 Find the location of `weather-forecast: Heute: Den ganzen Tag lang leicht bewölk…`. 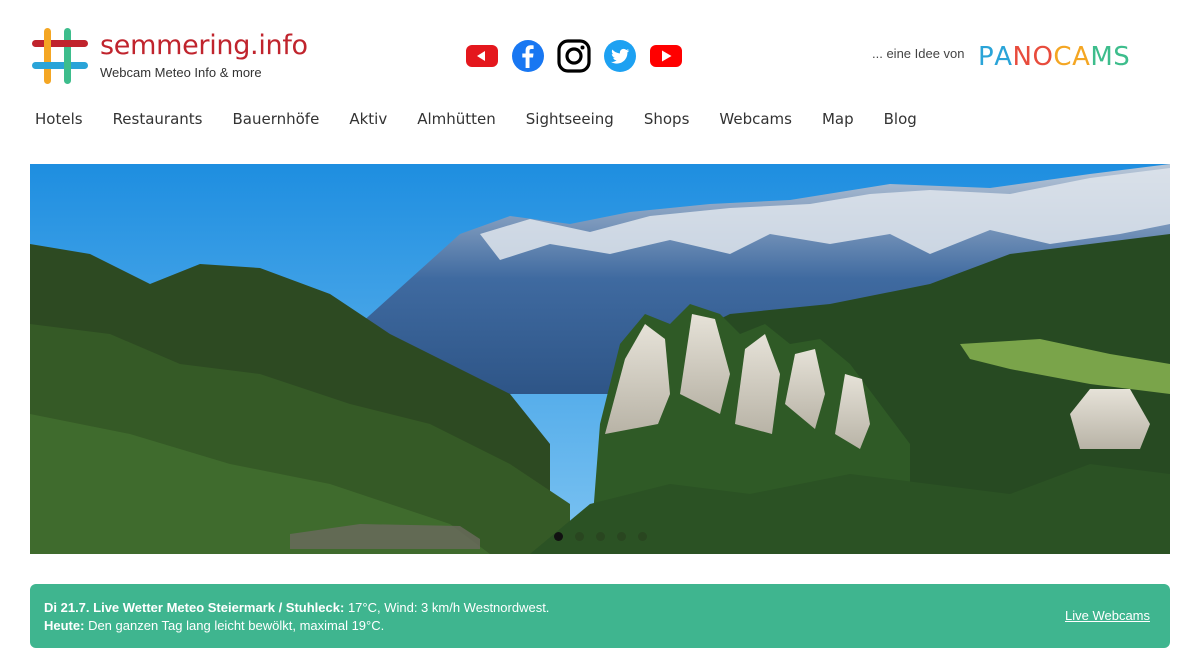

weather-forecast: Heute: Den ganzen Tag lang leicht bewölk… is located at coordinates (214, 625).